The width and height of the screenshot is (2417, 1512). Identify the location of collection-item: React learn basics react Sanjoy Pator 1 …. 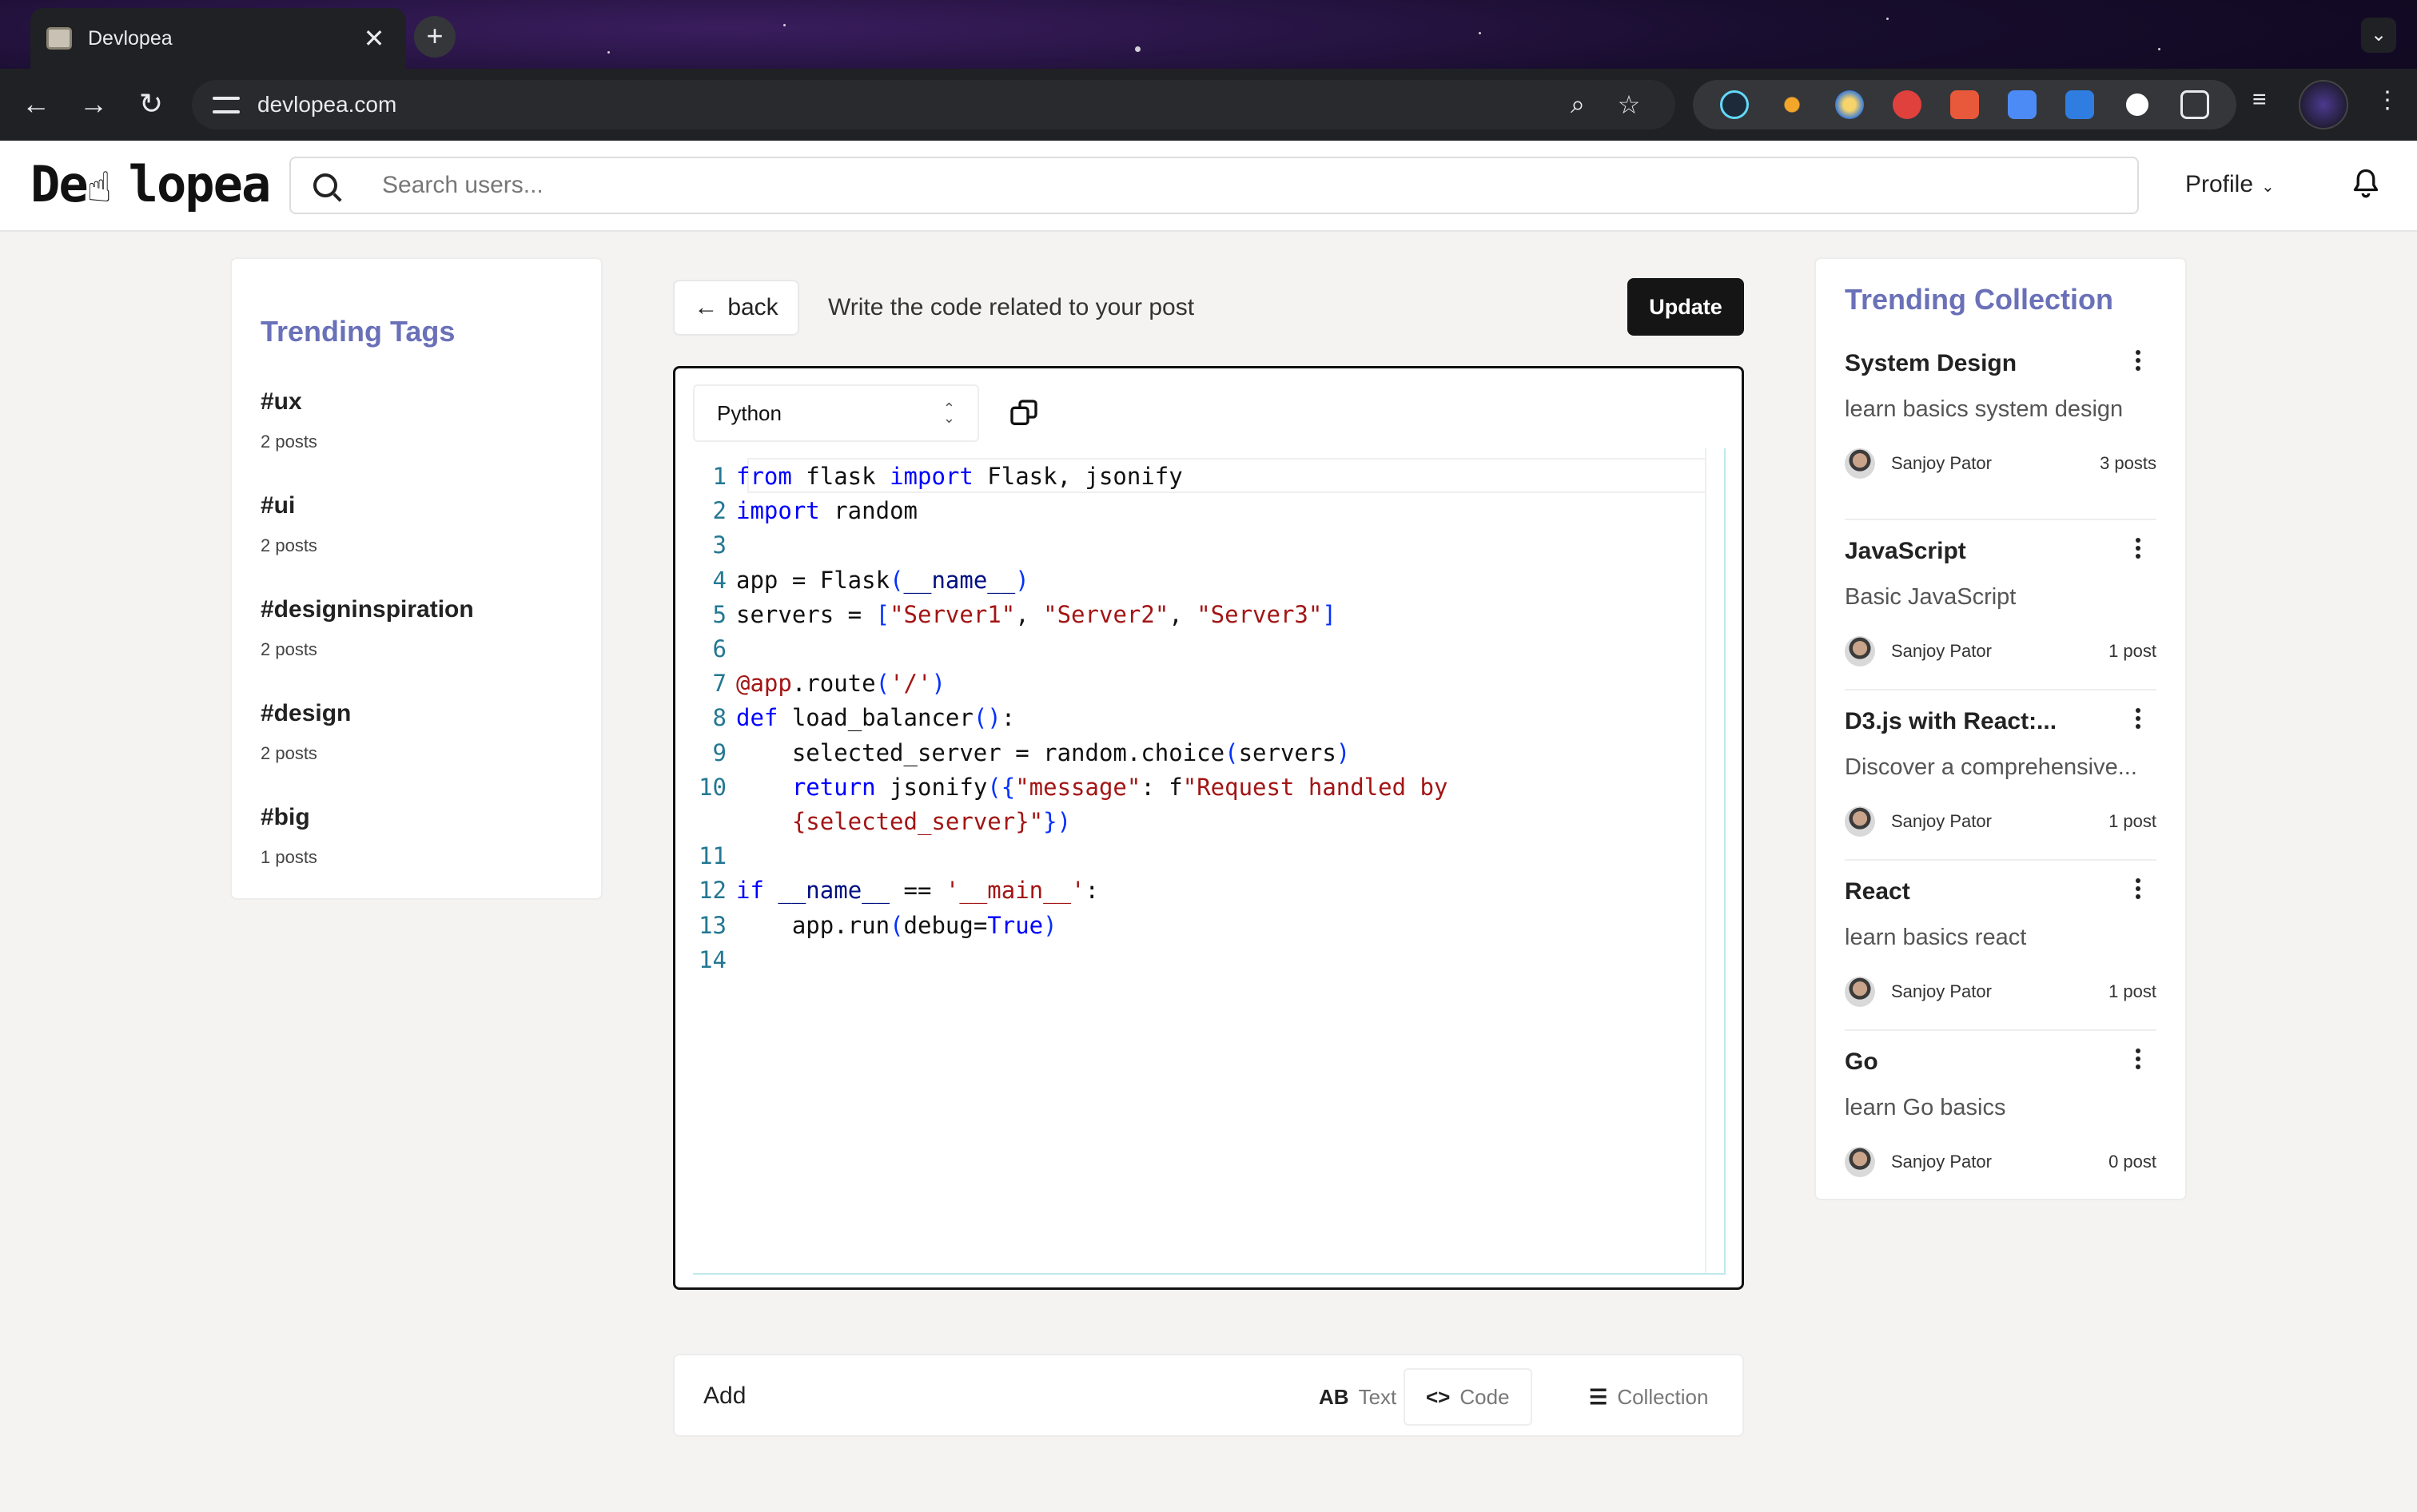
(2000, 946).